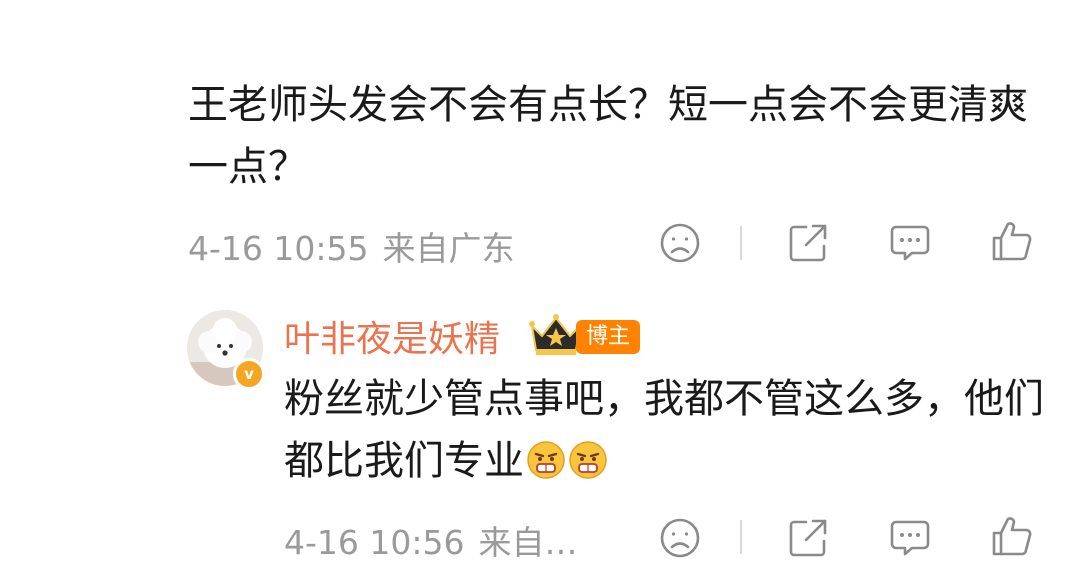 Image resolution: width=1080 pixels, height=579 pixels. I want to click on comment-meta: 4-16 10:55 来自广东, so click(351, 246).